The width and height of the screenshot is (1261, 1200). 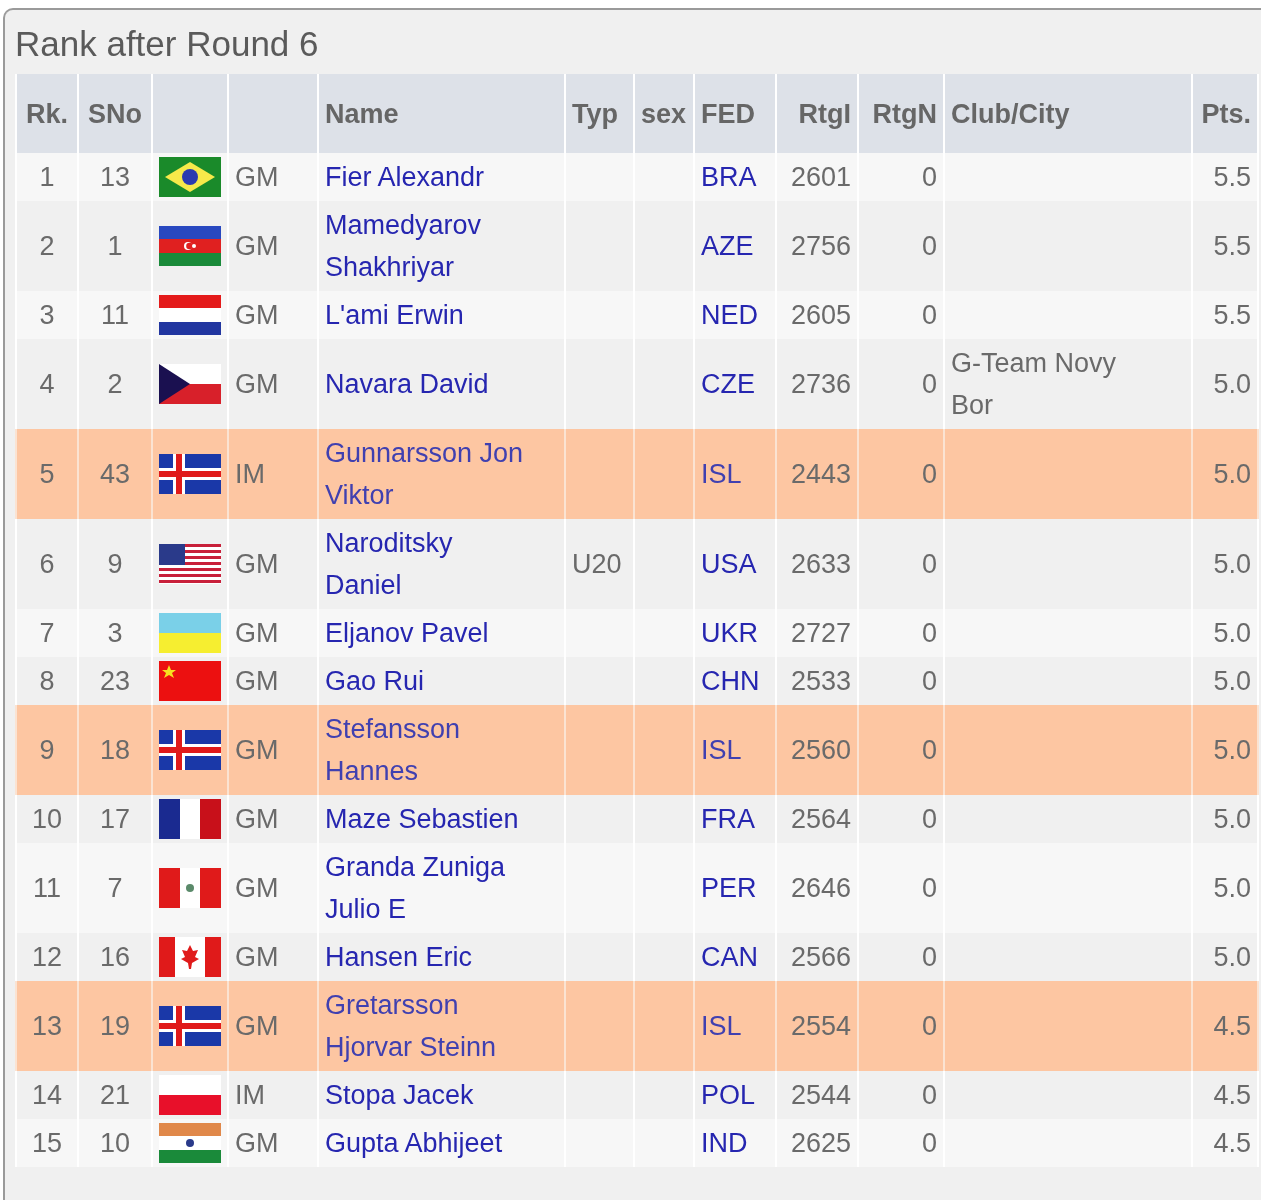 What do you see at coordinates (167, 44) in the screenshot?
I see `panel-title: Rank after Round 6` at bounding box center [167, 44].